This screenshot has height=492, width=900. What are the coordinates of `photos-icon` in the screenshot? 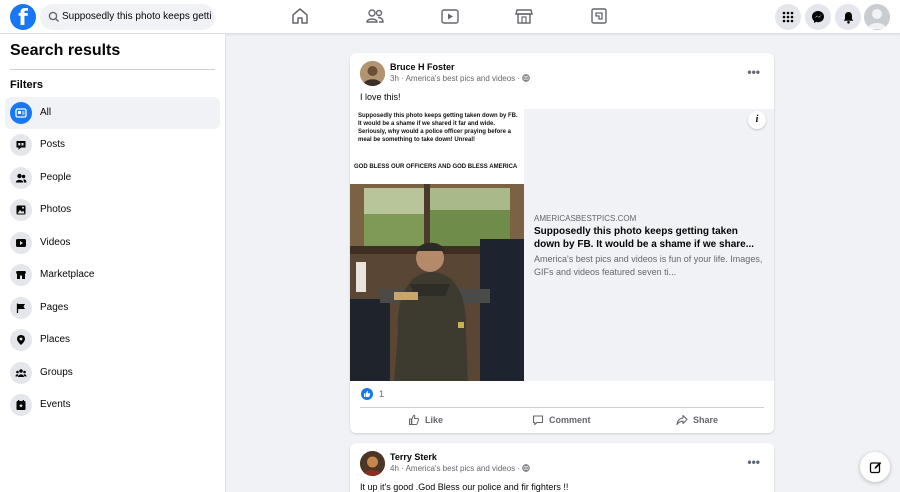 It's located at (21, 210).